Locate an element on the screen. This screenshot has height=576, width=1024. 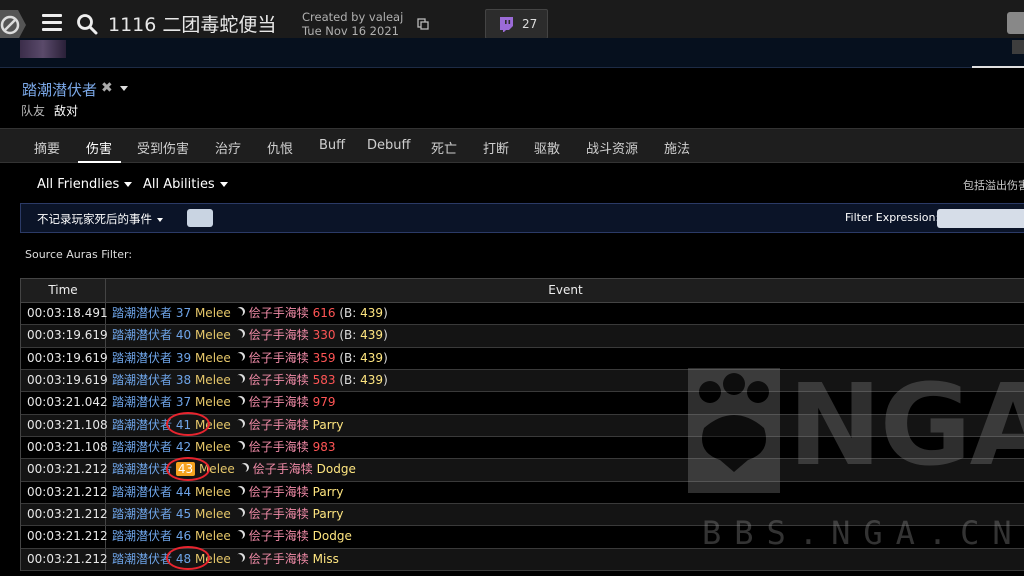
twitch-icon is located at coordinates (506, 24).